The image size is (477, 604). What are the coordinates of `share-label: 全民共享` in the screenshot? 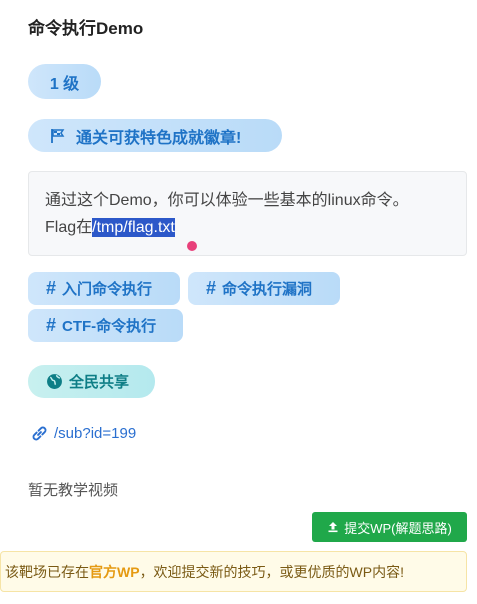 It's located at (99, 382).